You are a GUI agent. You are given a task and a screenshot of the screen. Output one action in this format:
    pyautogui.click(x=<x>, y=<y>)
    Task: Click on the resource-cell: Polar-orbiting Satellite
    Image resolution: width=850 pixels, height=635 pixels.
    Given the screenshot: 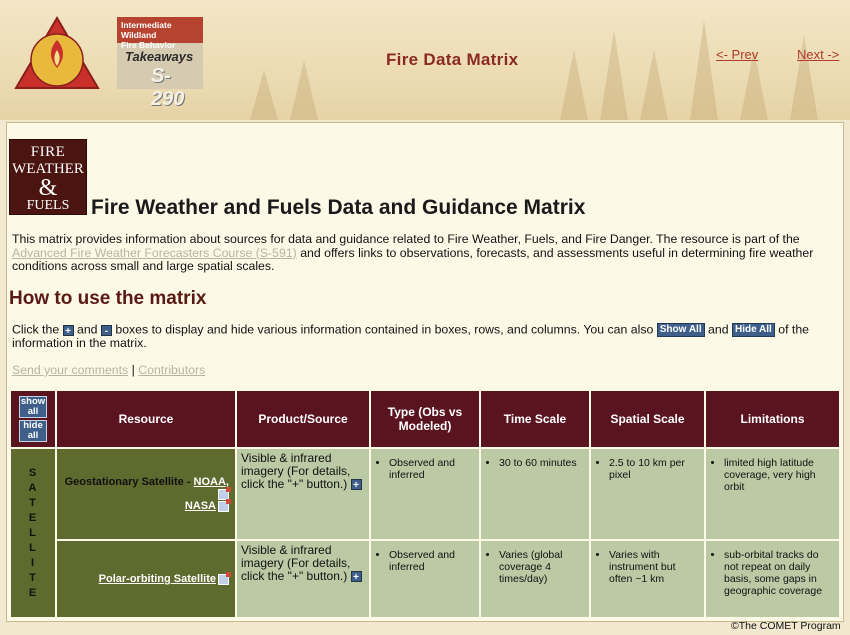 What is the action you would take?
    pyautogui.click(x=146, y=579)
    